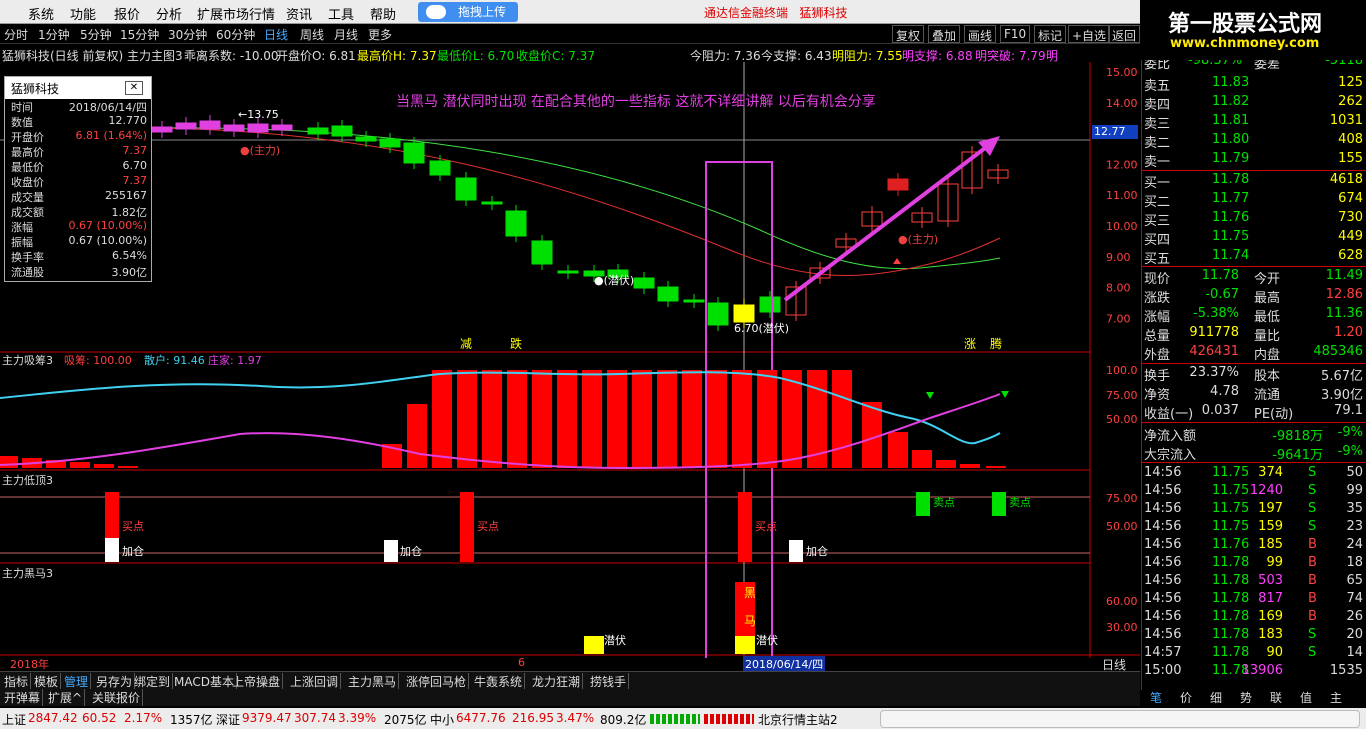  Describe the element at coordinates (27, 272) in the screenshot. I see `data-window-key: 流通股` at that location.